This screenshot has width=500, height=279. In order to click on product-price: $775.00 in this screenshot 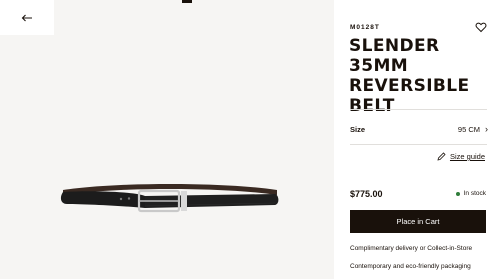, I will do `click(366, 194)`.